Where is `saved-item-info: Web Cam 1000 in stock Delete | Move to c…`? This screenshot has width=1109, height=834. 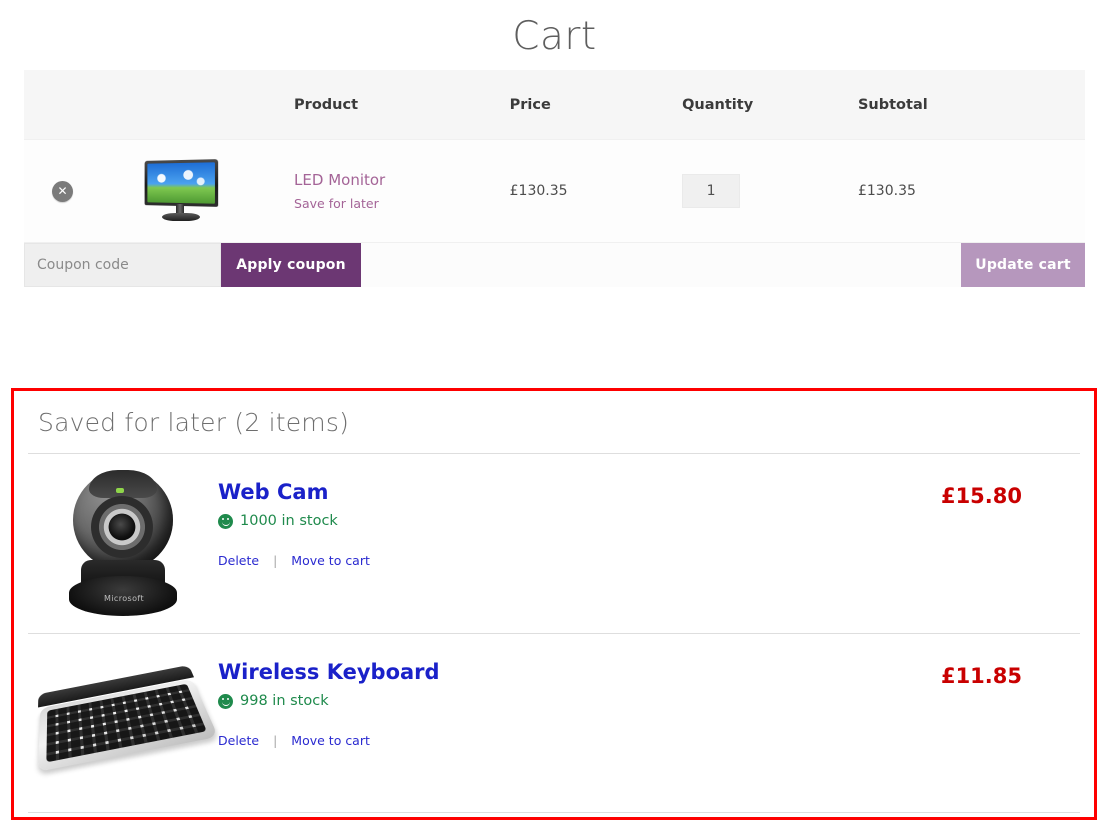
saved-item-info: Web Cam 1000 in stock Delete | Move to c… is located at coordinates (649, 511).